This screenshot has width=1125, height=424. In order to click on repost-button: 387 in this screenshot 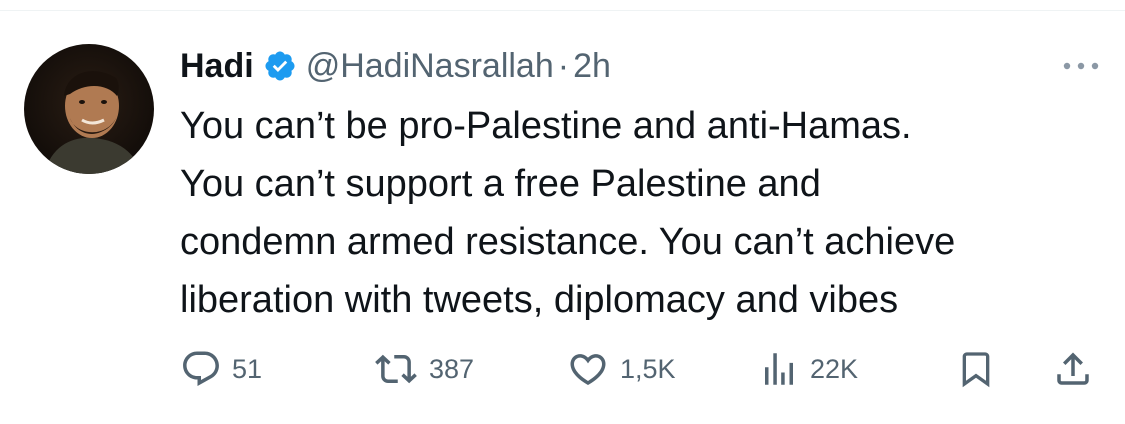, I will do `click(423, 369)`.